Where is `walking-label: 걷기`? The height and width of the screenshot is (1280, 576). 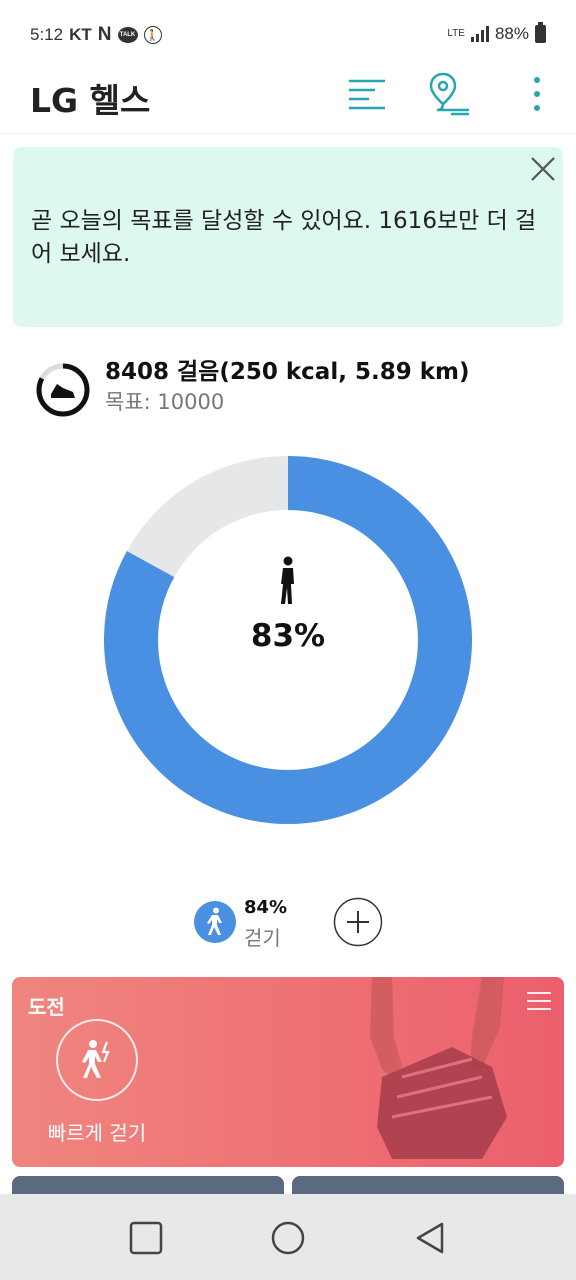
walking-label: 걷기 is located at coordinates (262, 938).